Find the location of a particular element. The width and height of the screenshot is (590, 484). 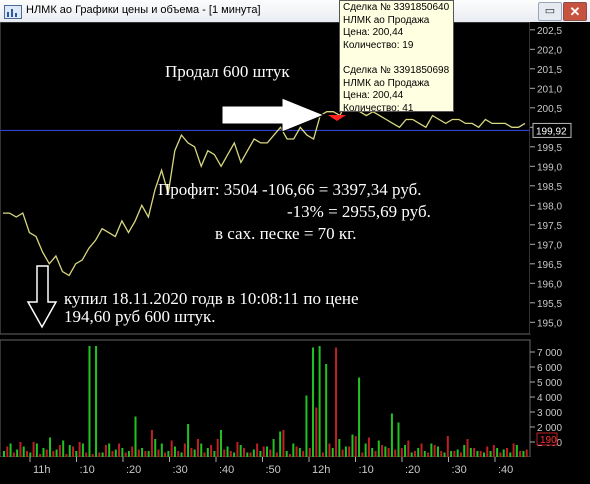

price-tick-label: 196,0 is located at coordinates (549, 284).